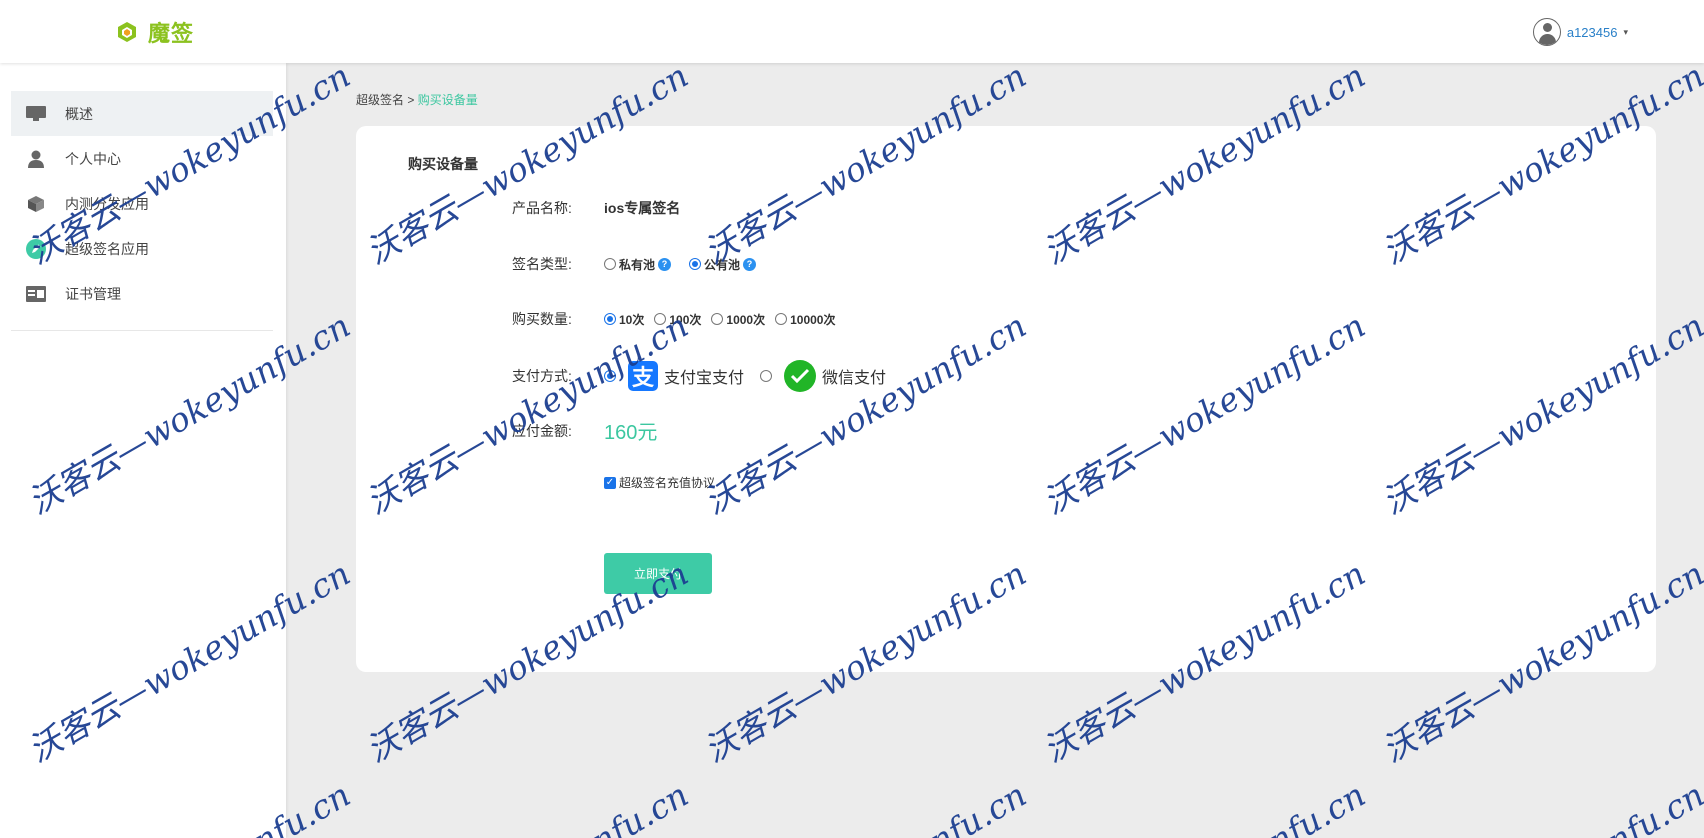  I want to click on pay-method-label: 支付宝支付, so click(704, 378).